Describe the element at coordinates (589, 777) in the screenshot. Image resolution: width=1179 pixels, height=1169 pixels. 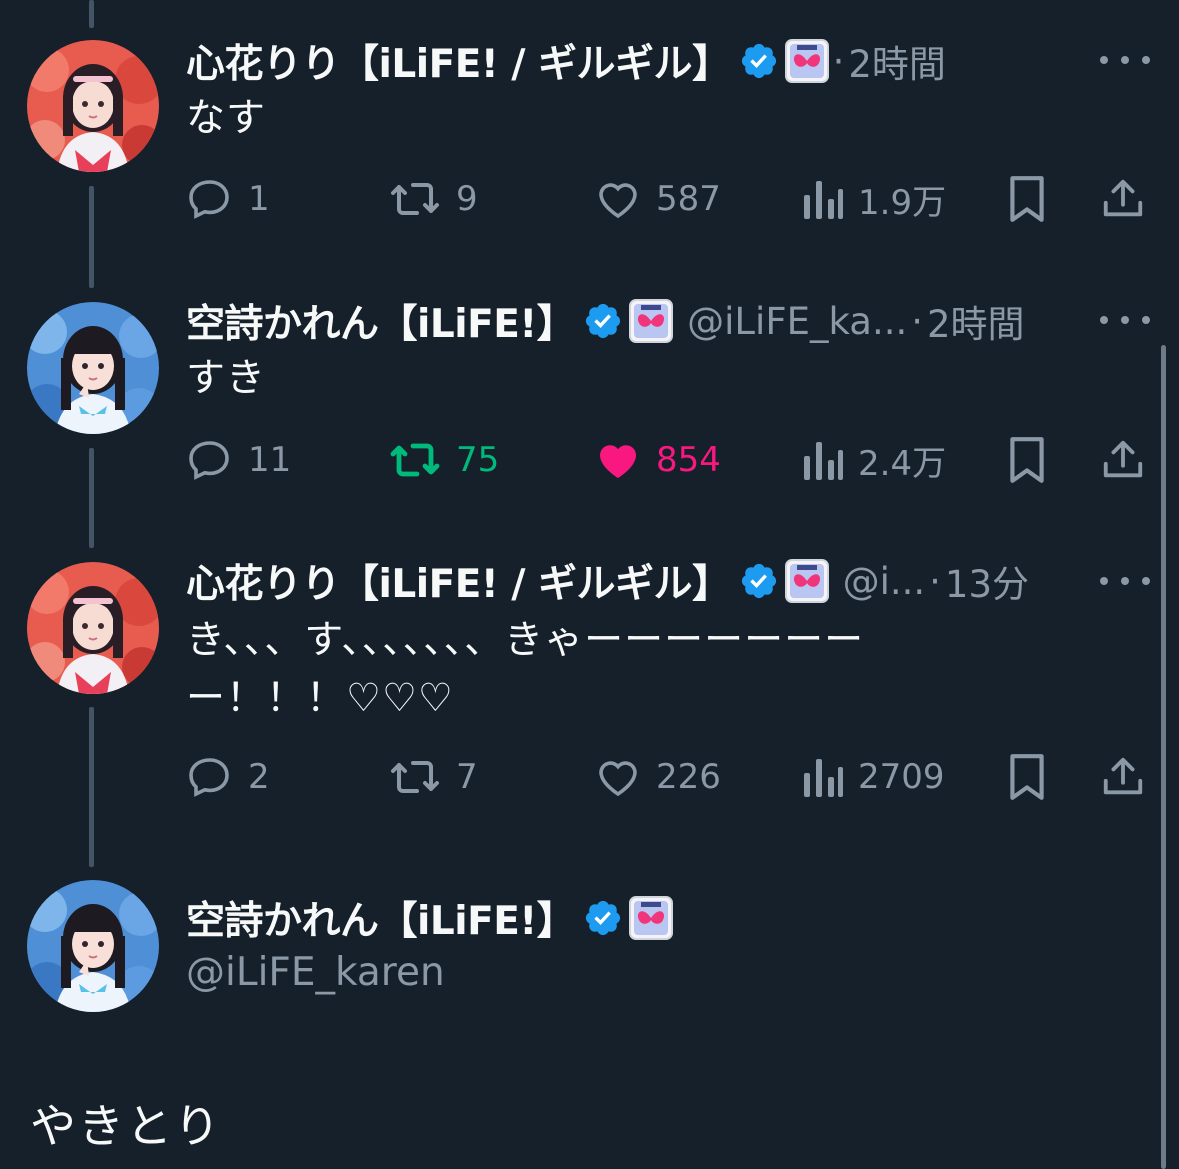
I see `tweet-actions: 2 7 226 2709` at that location.